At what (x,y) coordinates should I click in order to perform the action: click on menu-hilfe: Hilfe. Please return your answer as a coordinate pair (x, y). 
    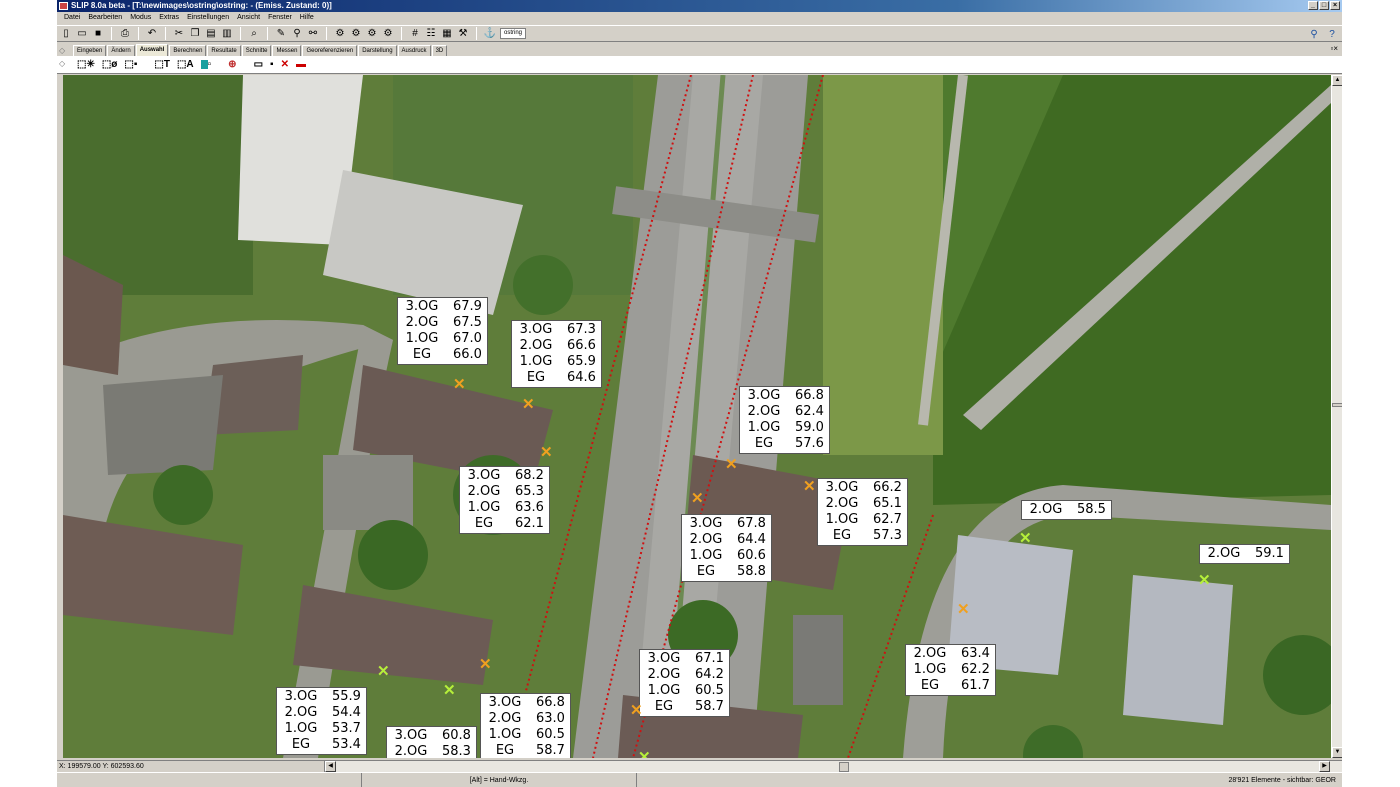
    Looking at the image, I should click on (307, 18).